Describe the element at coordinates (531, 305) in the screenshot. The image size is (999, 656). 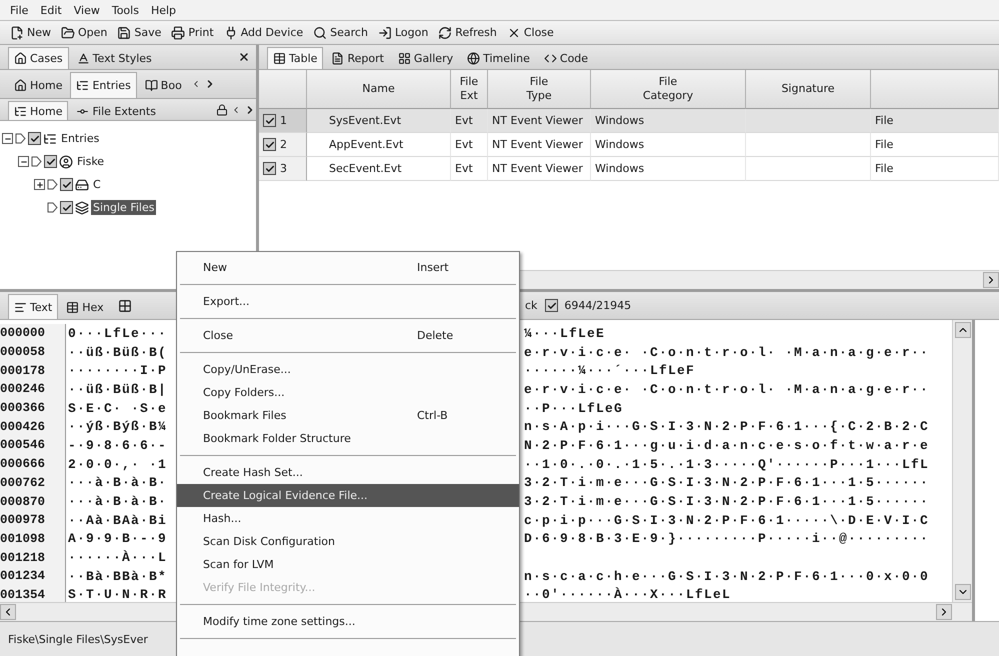
I see `toolbar-label: ck` at that location.